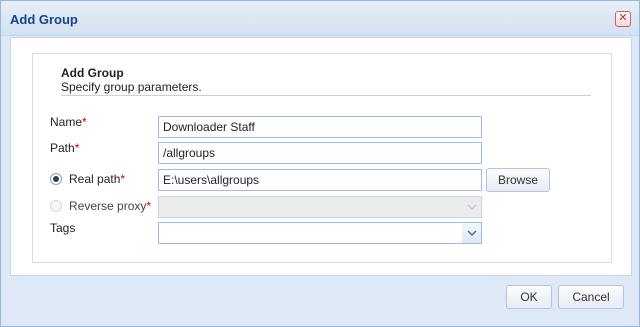 This screenshot has width=640, height=327. Describe the element at coordinates (44, 19) in the screenshot. I see `dialog-title: Add Group` at that location.